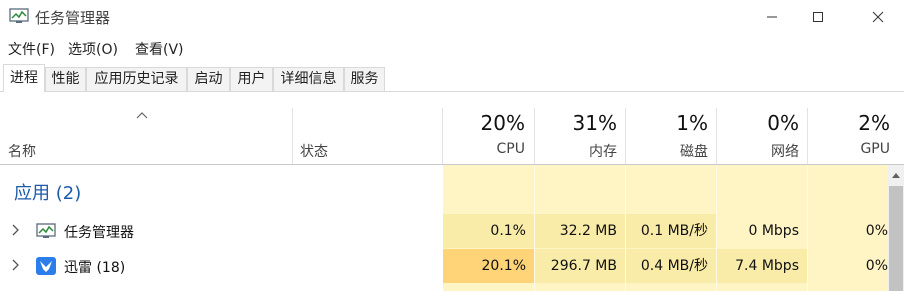 Image resolution: width=904 pixels, height=291 pixels. Describe the element at coordinates (159, 49) in the screenshot. I see `menu-view: 查看(V)` at that location.